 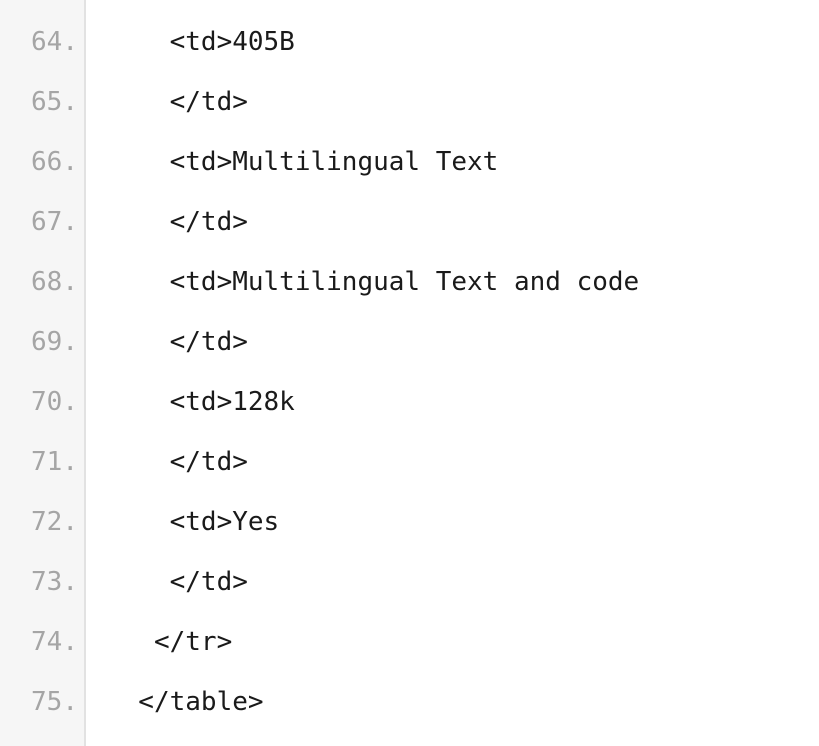 What do you see at coordinates (42, 42) in the screenshot?
I see `line-number: 64.` at bounding box center [42, 42].